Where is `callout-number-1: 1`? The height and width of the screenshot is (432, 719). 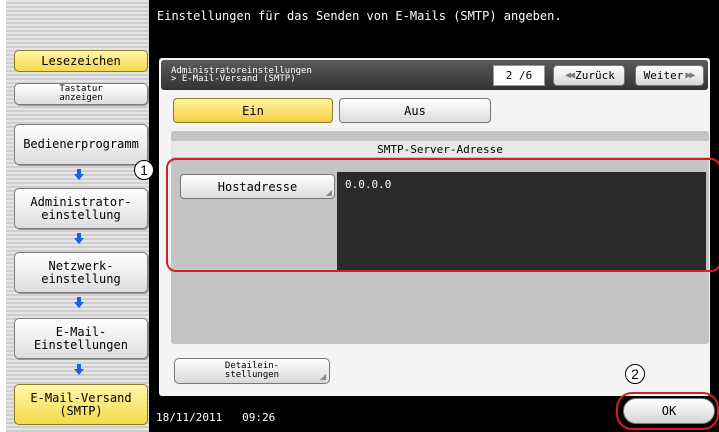
callout-number-1: 1 is located at coordinates (144, 170).